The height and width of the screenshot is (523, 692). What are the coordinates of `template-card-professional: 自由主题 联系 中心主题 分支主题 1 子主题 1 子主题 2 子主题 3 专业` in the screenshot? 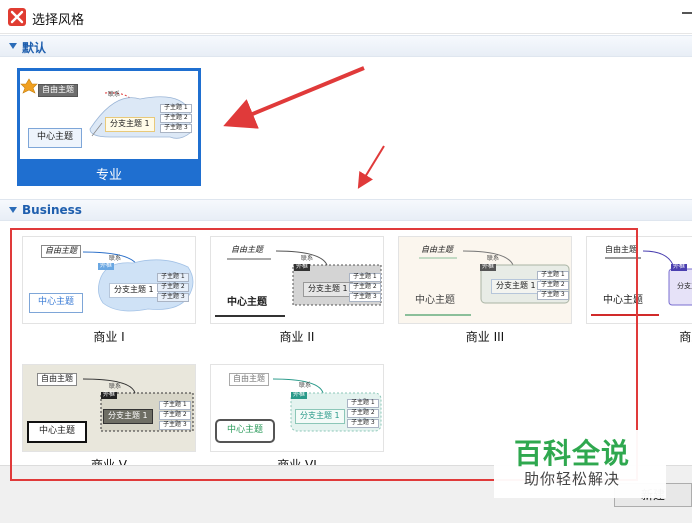 It's located at (109, 127).